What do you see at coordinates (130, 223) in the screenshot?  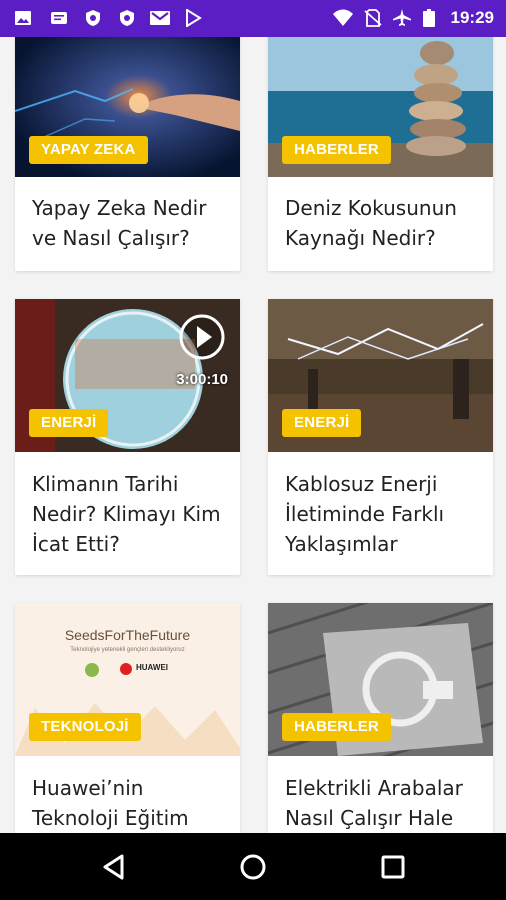 I see `article-title: Yapay Zeka Nedir ve Nasıl Çalışır?` at bounding box center [130, 223].